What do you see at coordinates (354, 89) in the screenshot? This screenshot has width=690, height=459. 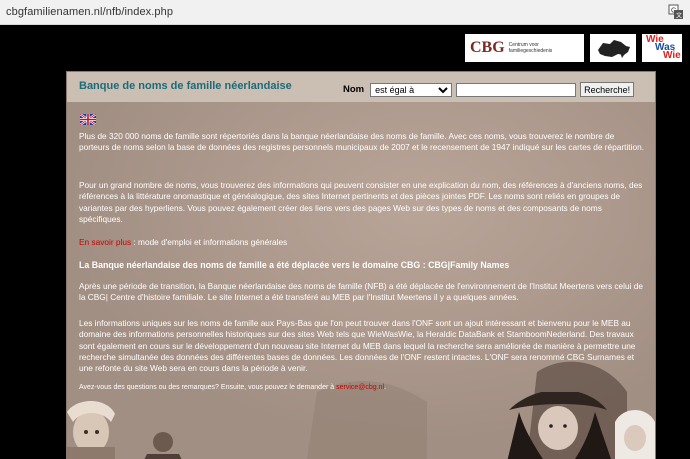 I see `search-label: Nom` at bounding box center [354, 89].